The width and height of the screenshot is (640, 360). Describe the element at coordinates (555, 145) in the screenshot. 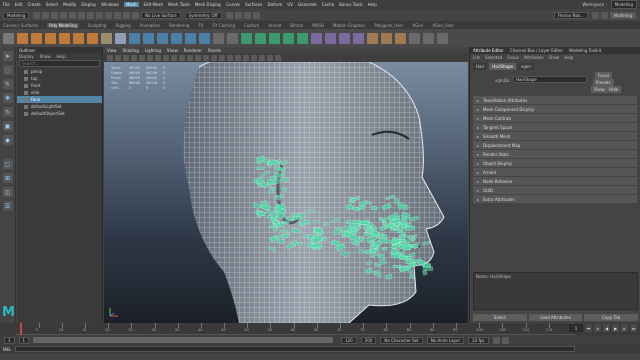

I see `section-displacement-map: Displacement Map` at that location.